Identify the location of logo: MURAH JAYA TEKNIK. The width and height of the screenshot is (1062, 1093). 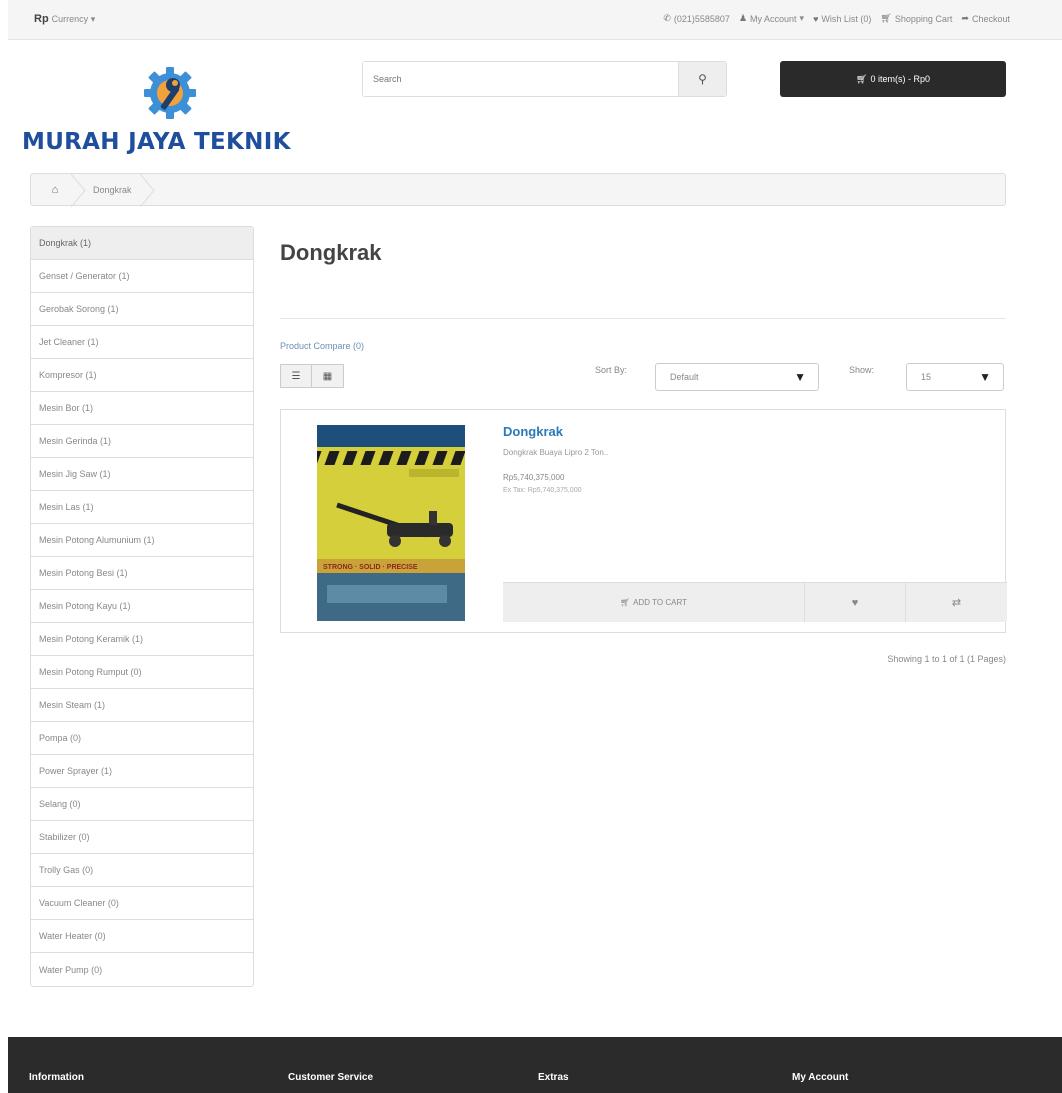
(182, 113).